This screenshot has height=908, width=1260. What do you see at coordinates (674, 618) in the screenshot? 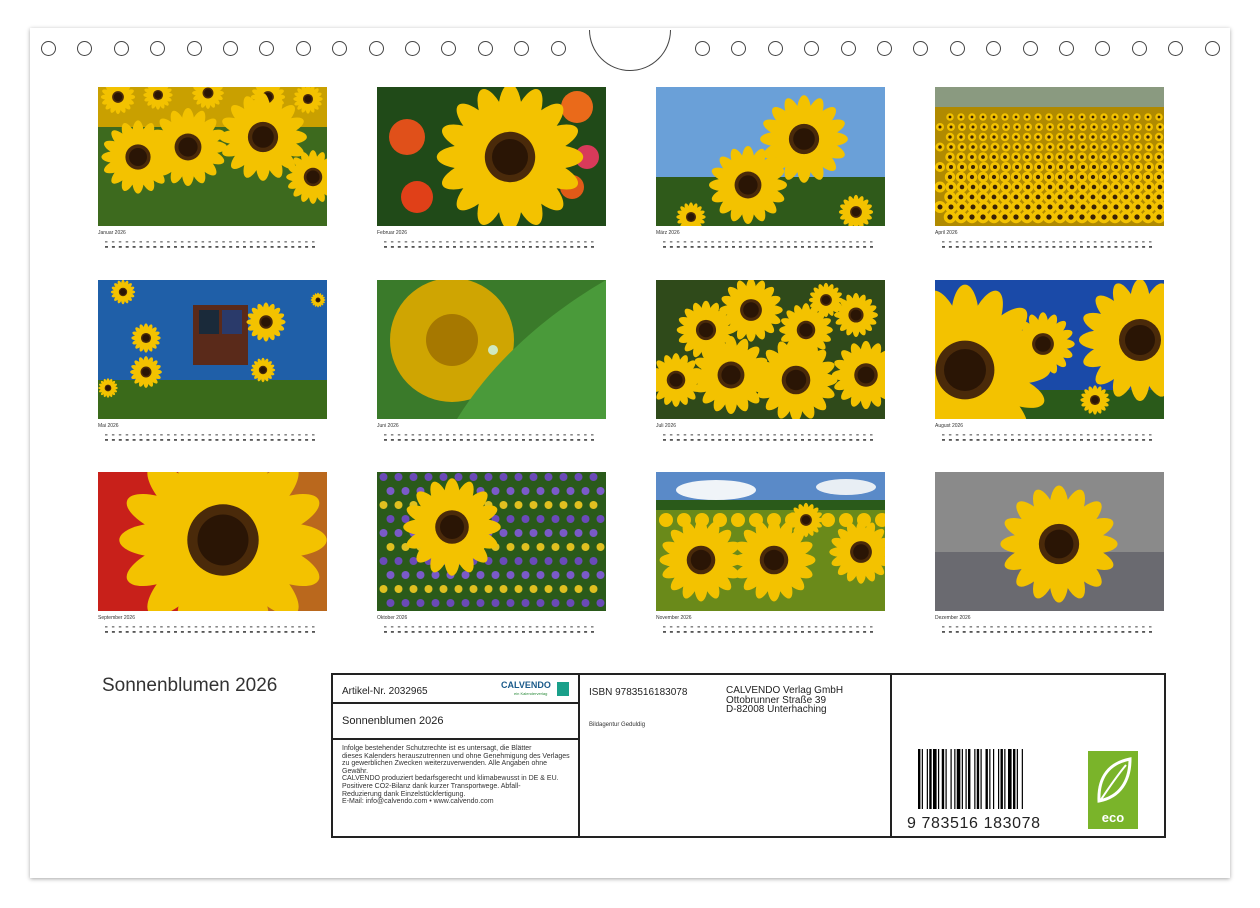
I see `month-label: November 2026` at bounding box center [674, 618].